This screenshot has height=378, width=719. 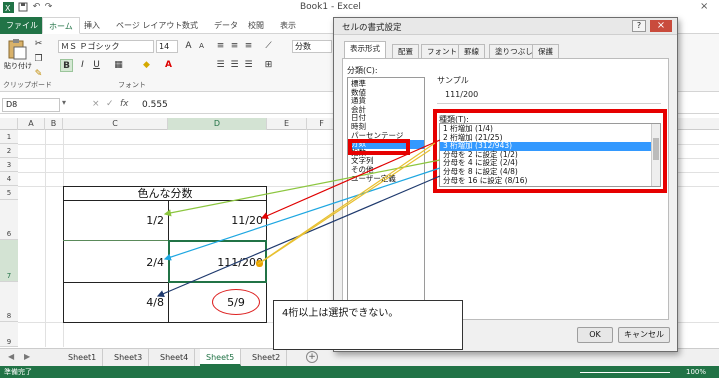 I want to click on arrow-cyan, so click(x=302, y=214).